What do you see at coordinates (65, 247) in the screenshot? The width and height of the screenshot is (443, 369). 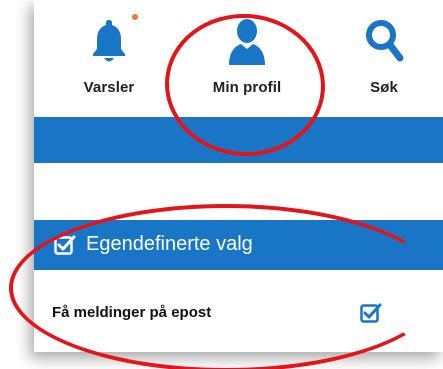 I see `checkbox-checked-icon` at bounding box center [65, 247].